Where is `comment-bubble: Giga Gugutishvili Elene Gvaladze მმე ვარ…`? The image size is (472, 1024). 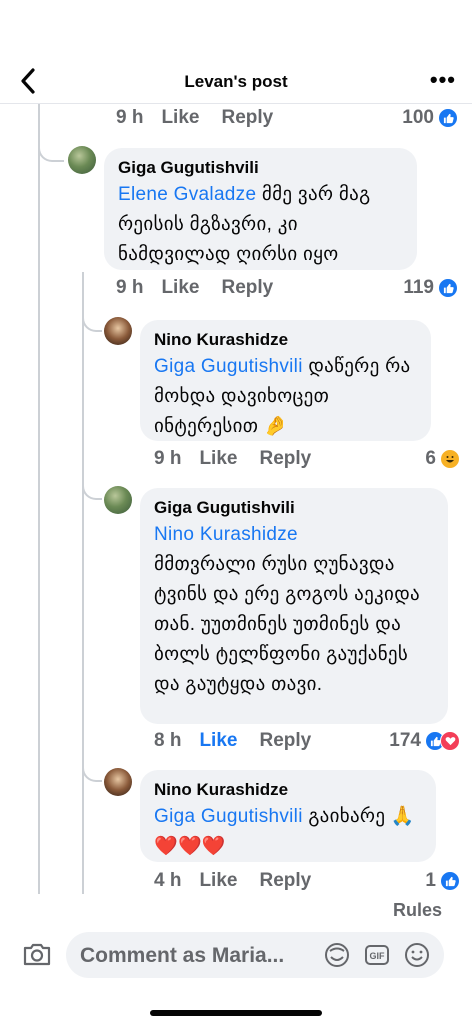
comment-bubble: Giga Gugutishvili Elene Gvaladze მმე ვარ… is located at coordinates (260, 209).